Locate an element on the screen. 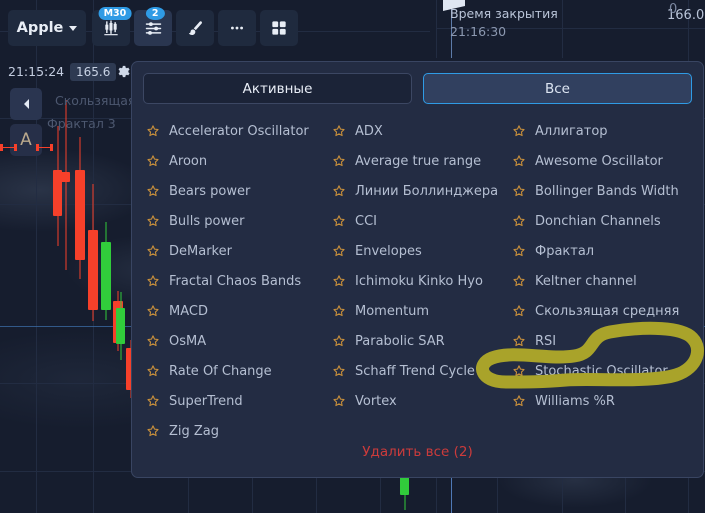 The width and height of the screenshot is (705, 513). indicator-item: DeMarker is located at coordinates (239, 251).